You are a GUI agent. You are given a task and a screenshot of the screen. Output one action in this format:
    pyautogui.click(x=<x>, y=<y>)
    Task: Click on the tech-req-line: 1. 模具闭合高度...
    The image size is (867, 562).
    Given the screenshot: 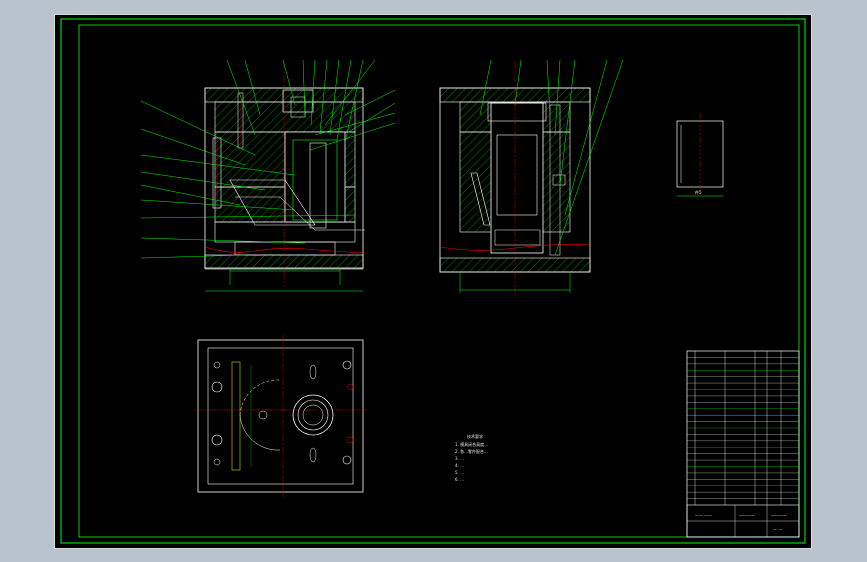 What is the action you would take?
    pyautogui.click(x=471, y=444)
    